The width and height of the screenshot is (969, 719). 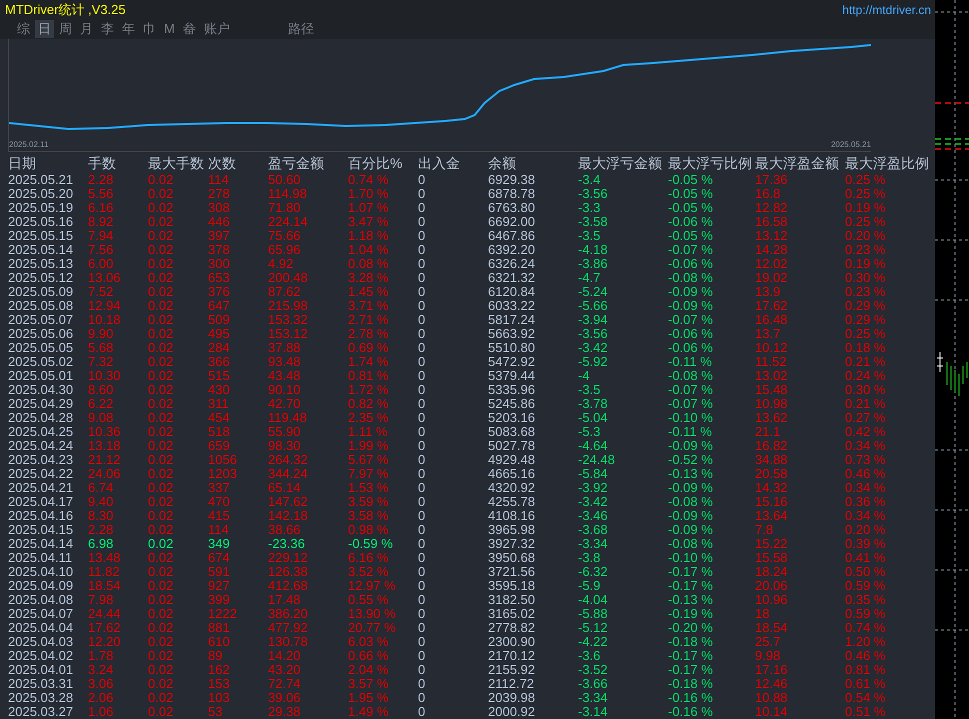 I want to click on table-cell-text: -23.36, so click(x=287, y=544).